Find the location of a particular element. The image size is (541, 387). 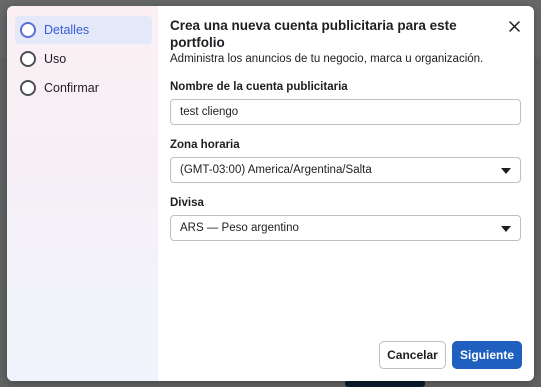

dialog-footer: Cancelar Siguiente is located at coordinates (450, 355).